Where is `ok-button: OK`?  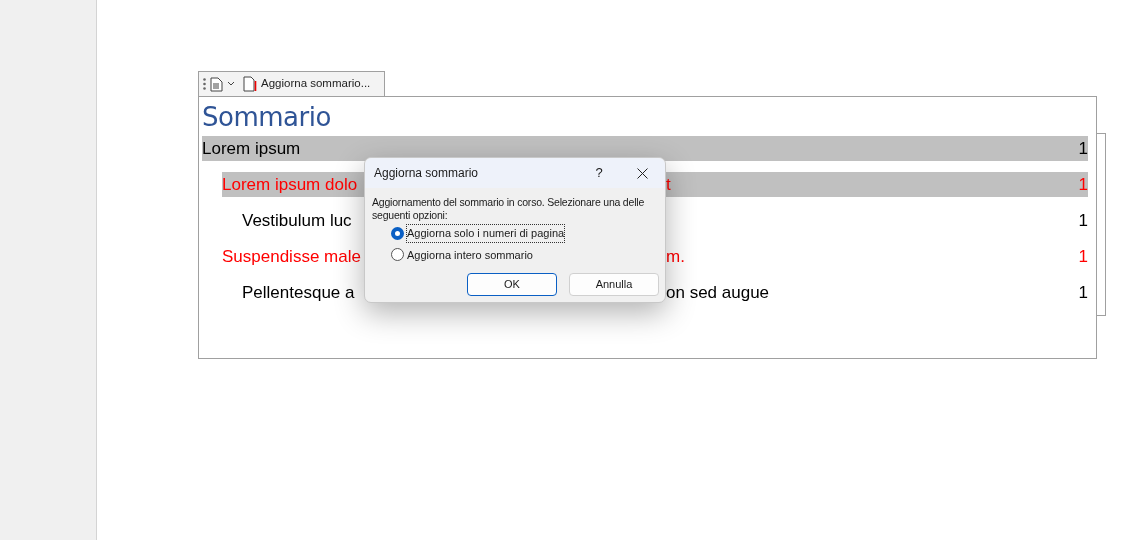 ok-button: OK is located at coordinates (512, 284).